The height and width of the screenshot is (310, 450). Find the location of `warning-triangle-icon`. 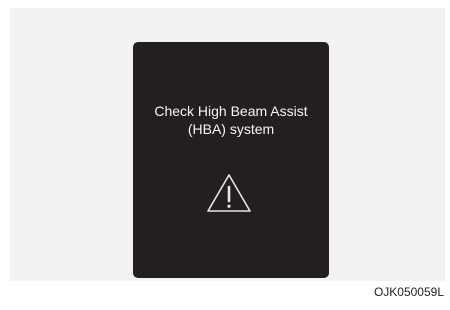

warning-triangle-icon is located at coordinates (229, 193).